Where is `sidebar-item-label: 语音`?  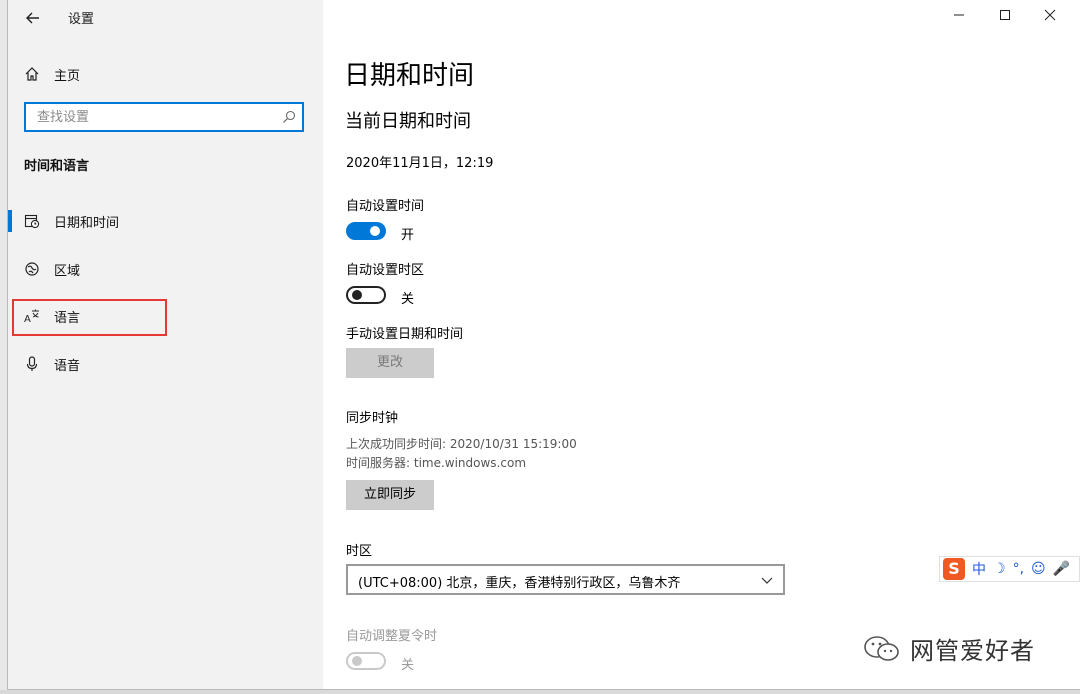 sidebar-item-label: 语音 is located at coordinates (67, 366).